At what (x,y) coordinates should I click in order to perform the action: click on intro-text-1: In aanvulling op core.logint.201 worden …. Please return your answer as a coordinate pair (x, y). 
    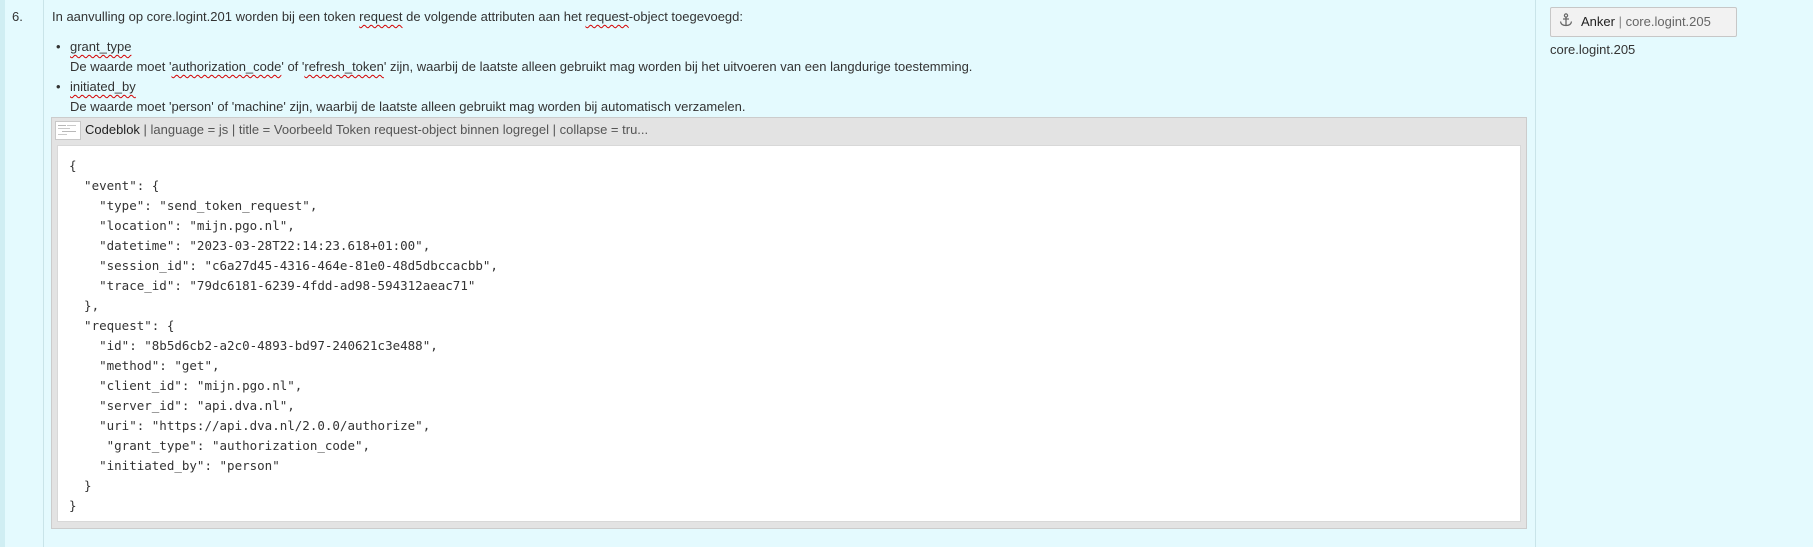
    Looking at the image, I should click on (206, 16).